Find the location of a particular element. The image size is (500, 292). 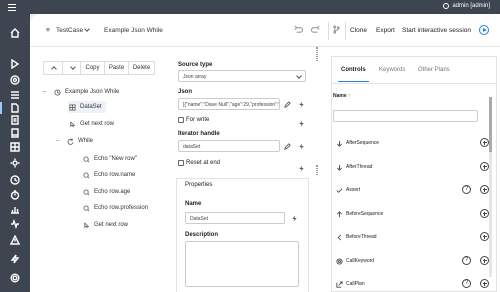

source-type-value: Json array is located at coordinates (195, 77).